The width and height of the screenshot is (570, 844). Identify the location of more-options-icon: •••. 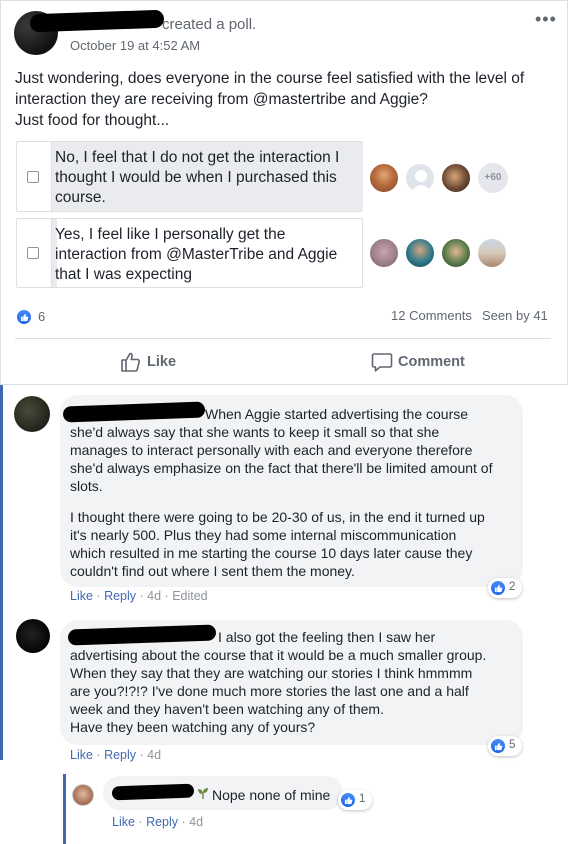
(546, 19).